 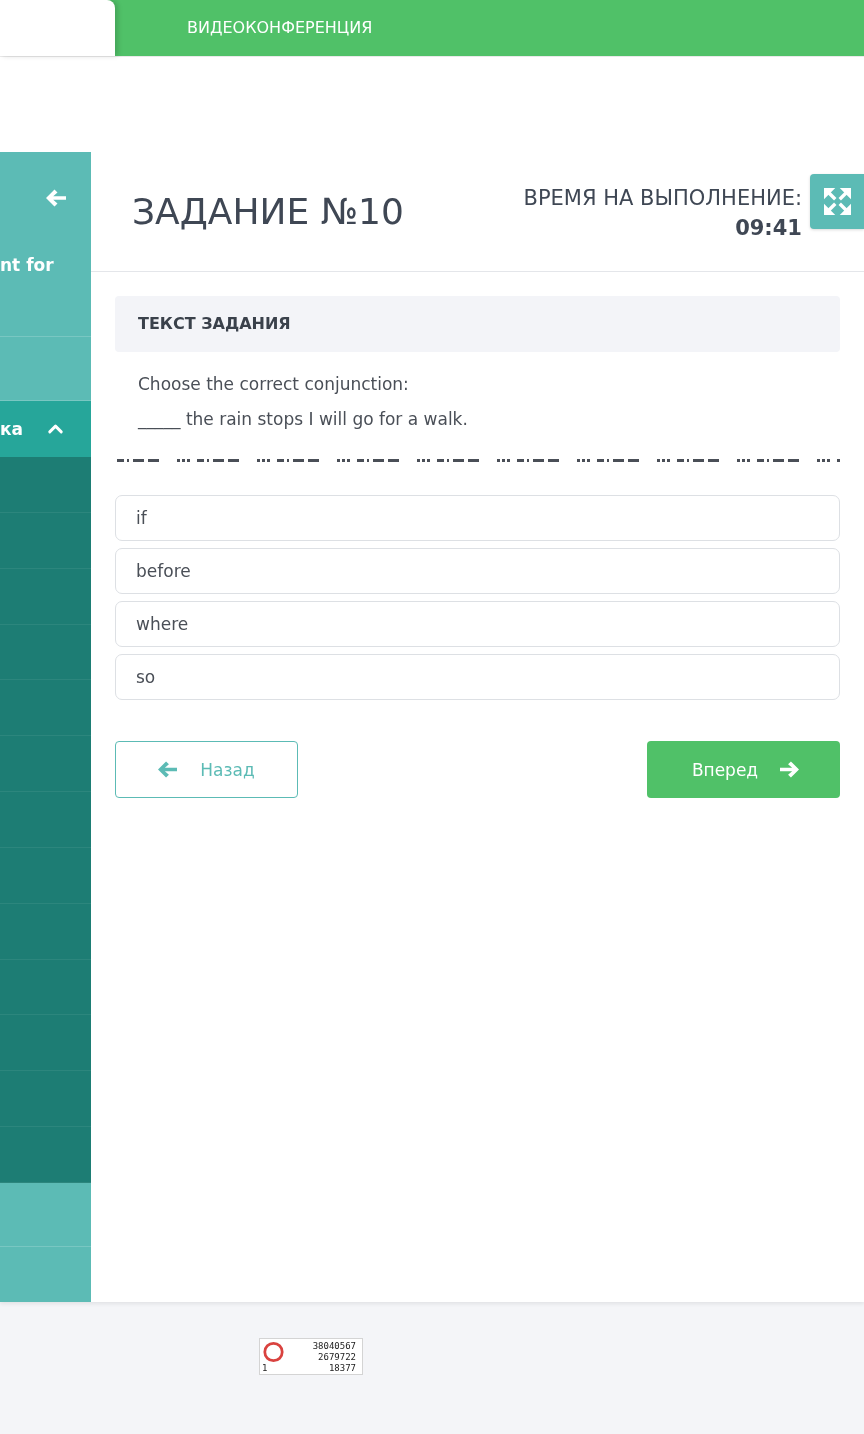 What do you see at coordinates (168, 769) in the screenshot?
I see `arrow-left-icon` at bounding box center [168, 769].